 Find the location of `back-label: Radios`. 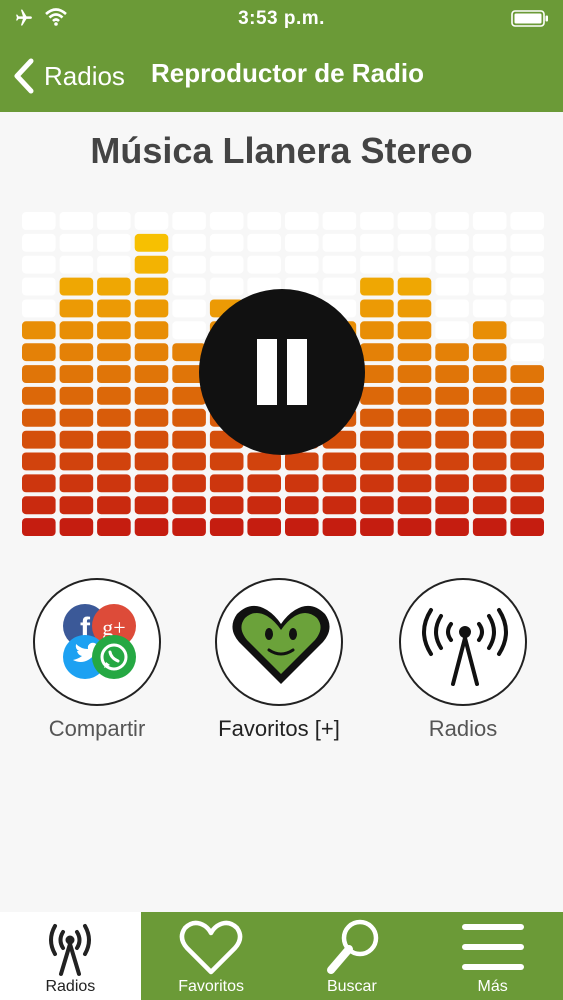

back-label: Radios is located at coordinates (84, 75).